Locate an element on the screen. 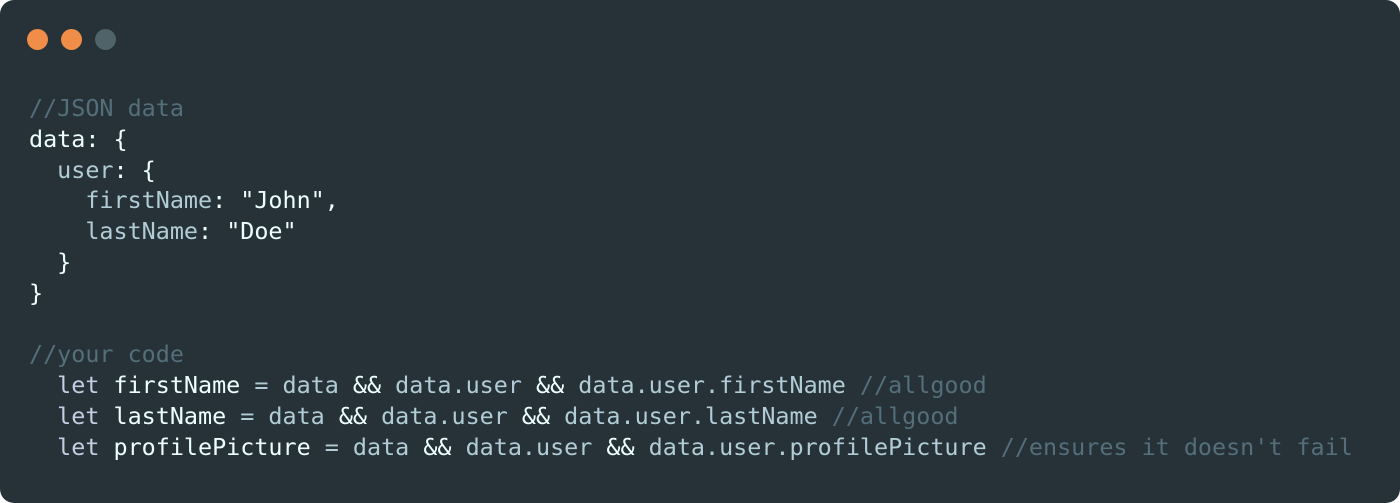  code-comment: //ensures it doesn't fail is located at coordinates (1176, 446).